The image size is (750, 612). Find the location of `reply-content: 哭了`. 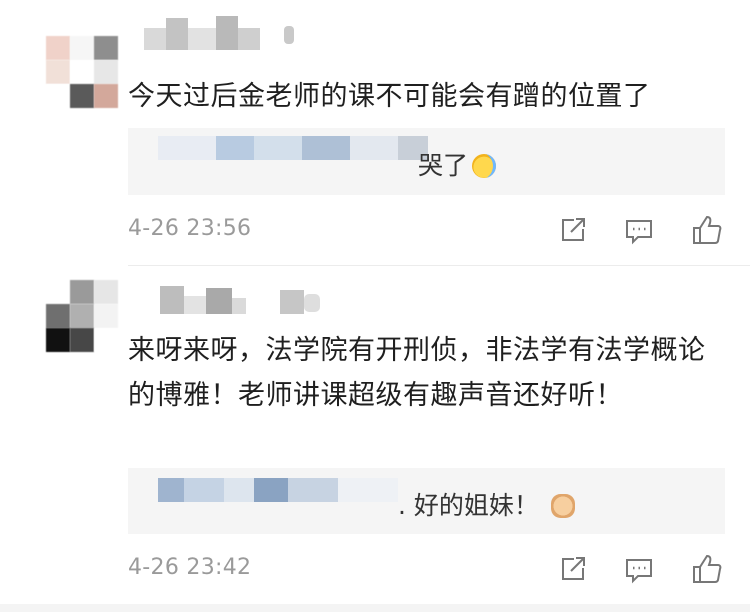

reply-content: 哭了 is located at coordinates (457, 164).